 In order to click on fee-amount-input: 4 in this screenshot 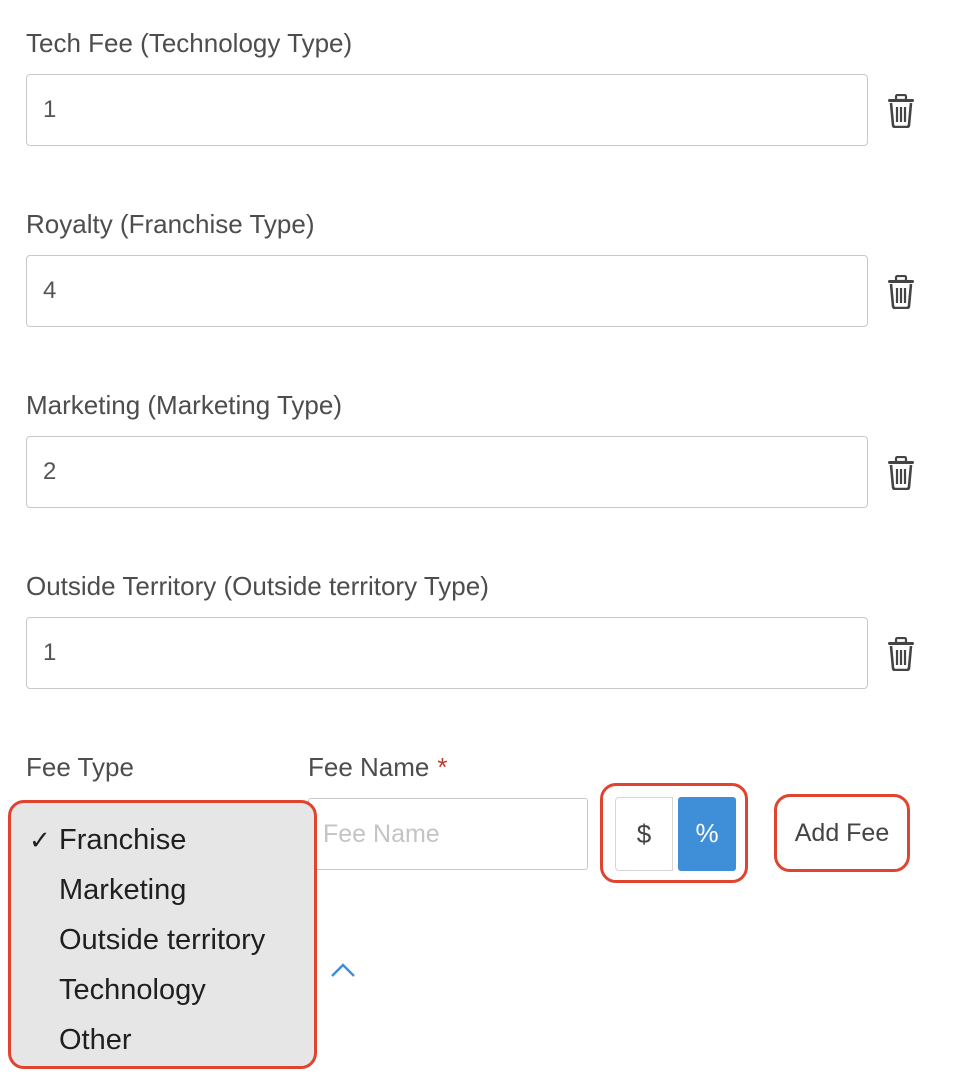, I will do `click(447, 291)`.